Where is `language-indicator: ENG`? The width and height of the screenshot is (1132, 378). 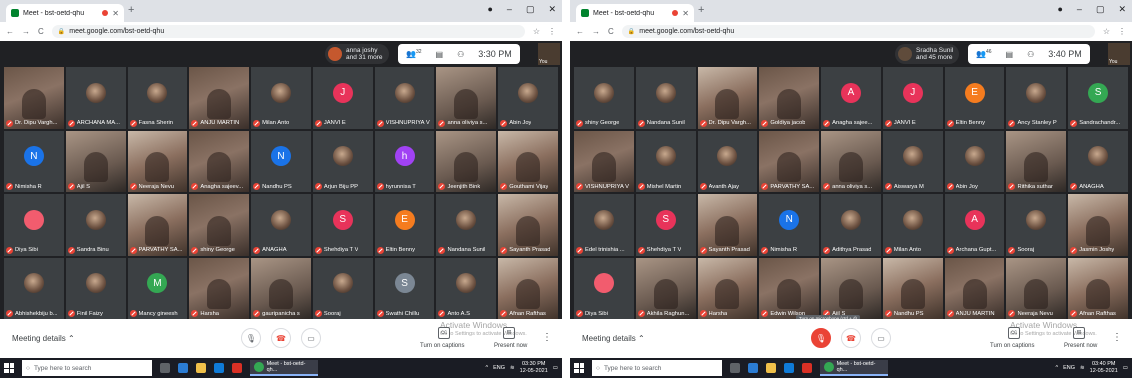 language-indicator: ENG is located at coordinates (499, 368).